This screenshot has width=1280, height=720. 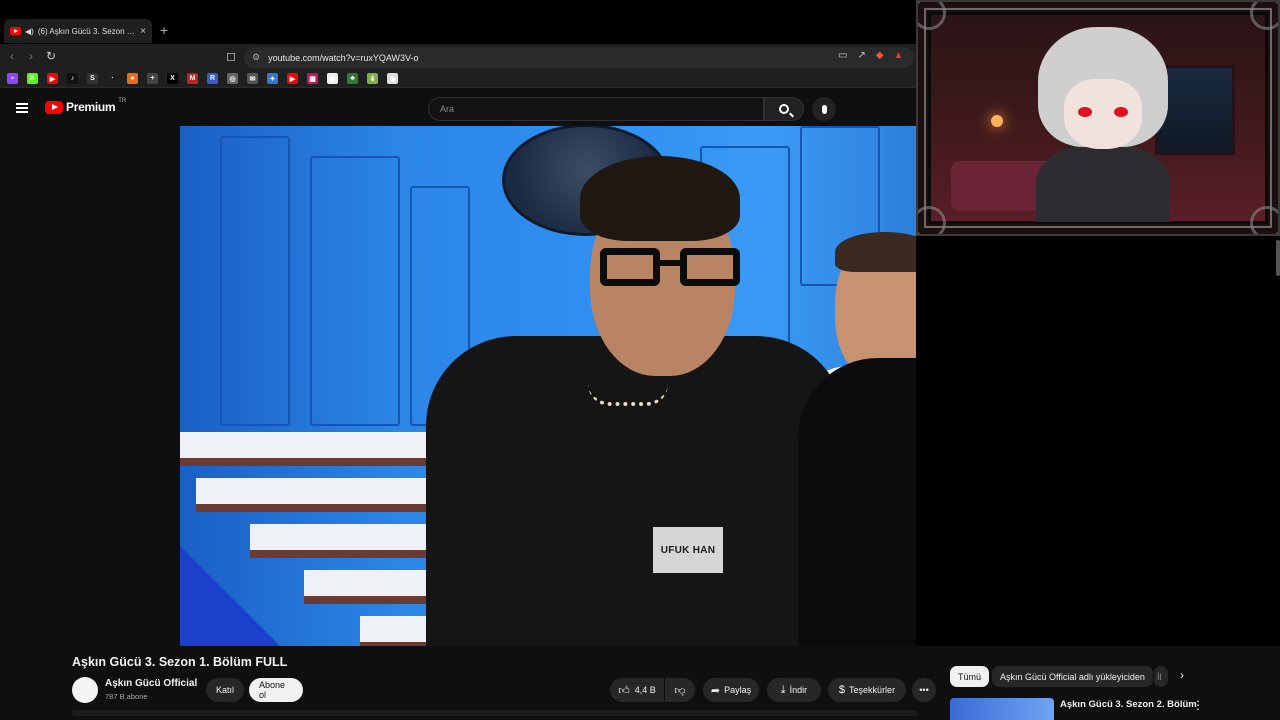 I want to click on forward-icon: ›, so click(x=31, y=56).